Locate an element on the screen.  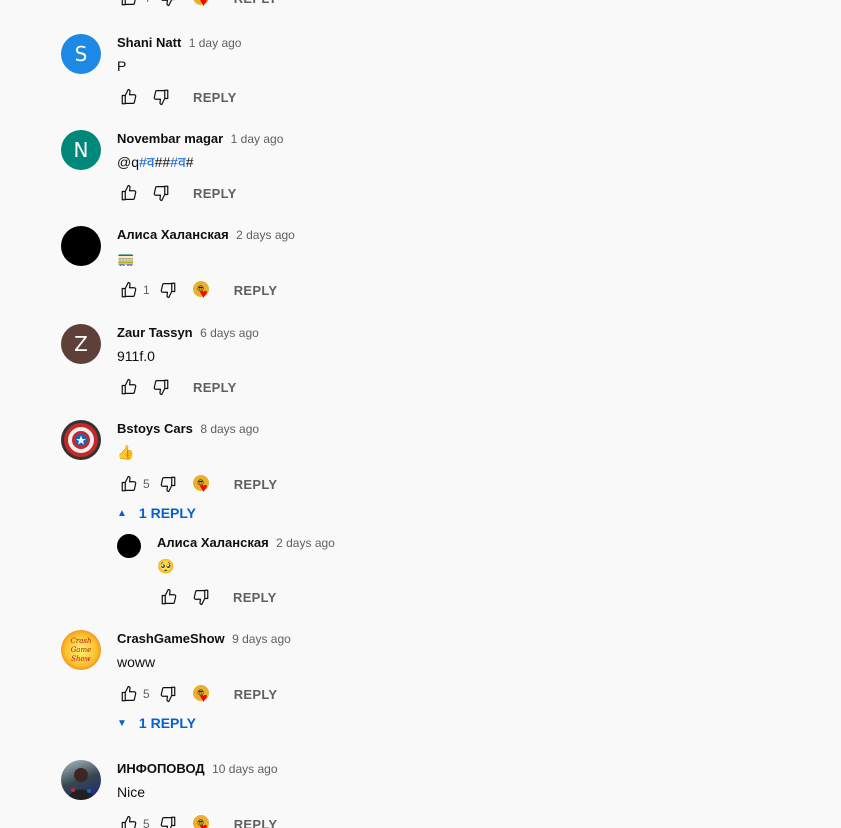
comment-header: ИНФОПОВОД 10 days ago is located at coordinates (197, 769).